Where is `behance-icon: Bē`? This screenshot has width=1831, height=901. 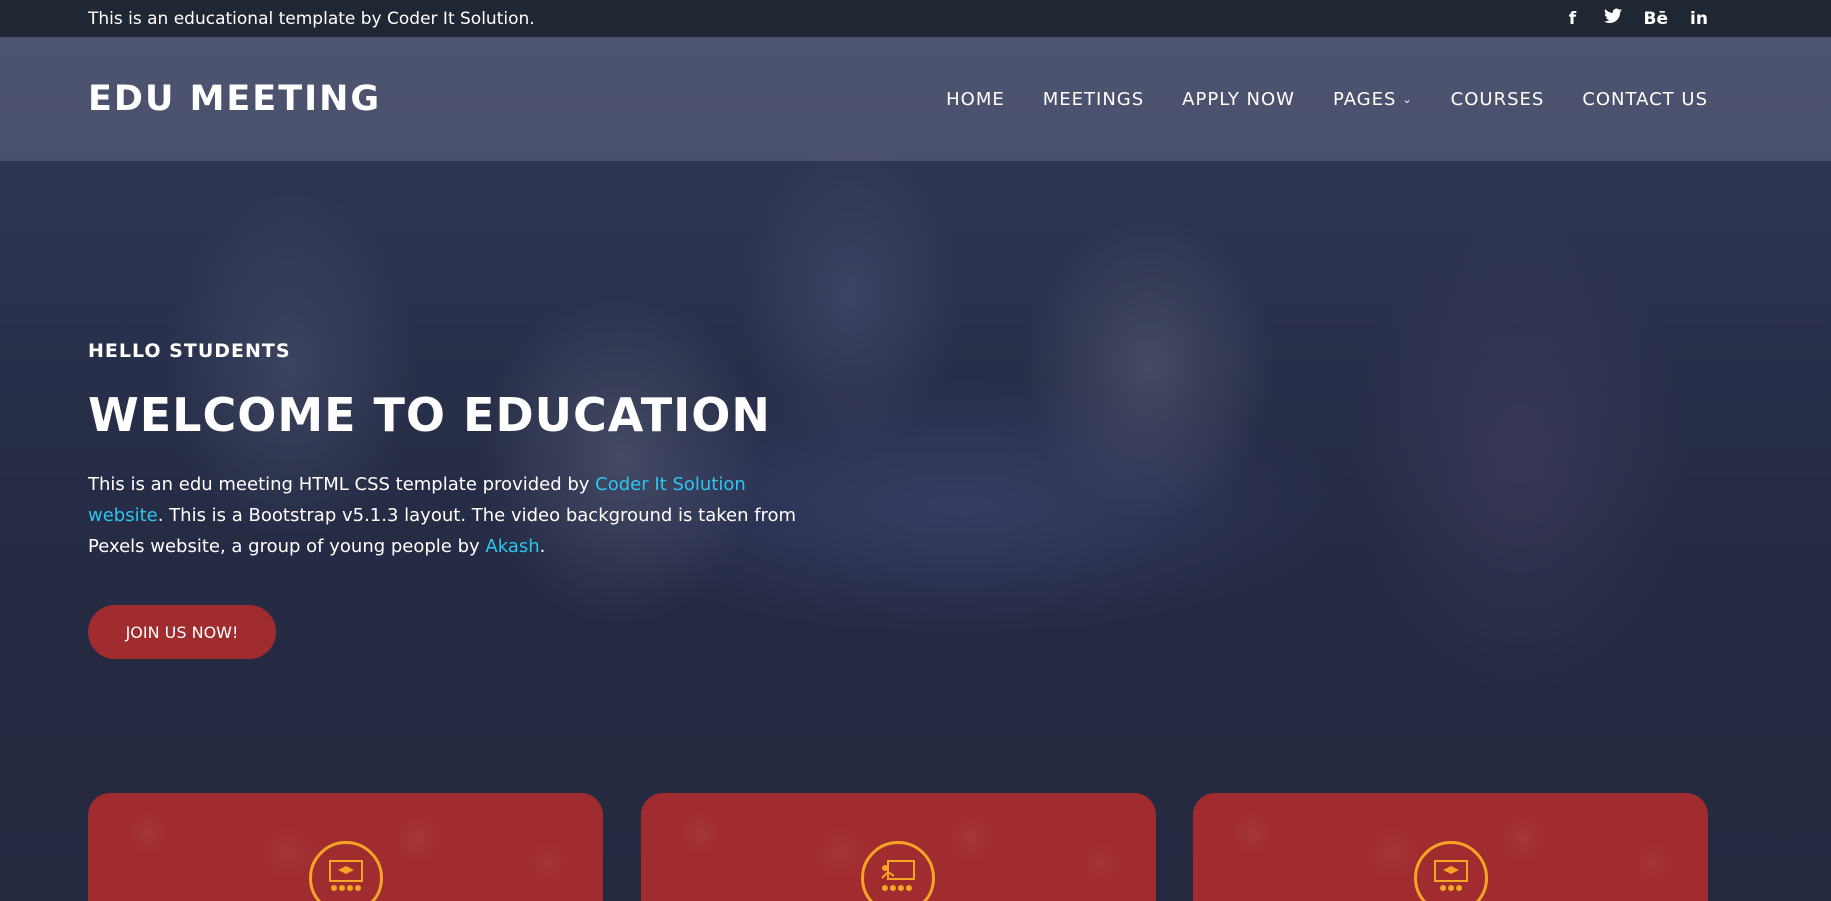
behance-icon: Bē is located at coordinates (1656, 19).